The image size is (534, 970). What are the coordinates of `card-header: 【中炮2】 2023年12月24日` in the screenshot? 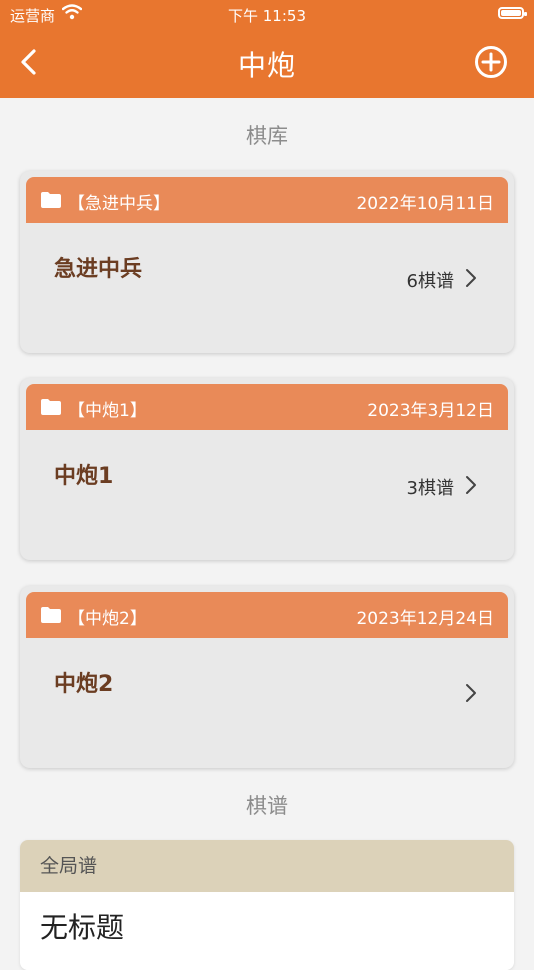 It's located at (267, 615).